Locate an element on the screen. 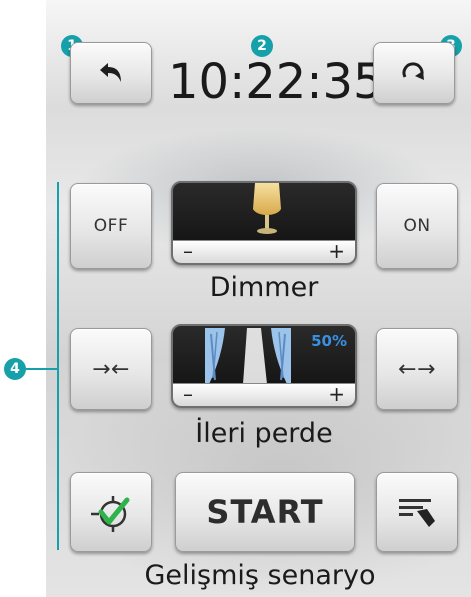 The height and width of the screenshot is (597, 471). callout-badge-4: 4 is located at coordinates (15, 369).